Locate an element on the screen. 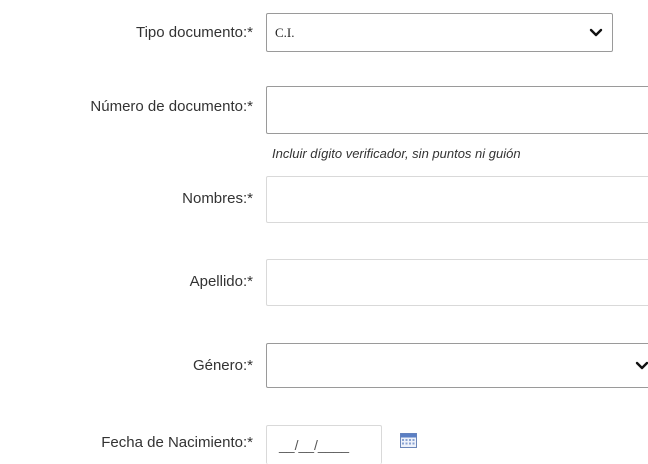  fecha-nacimiento-input: __/__/____ is located at coordinates (324, 444).